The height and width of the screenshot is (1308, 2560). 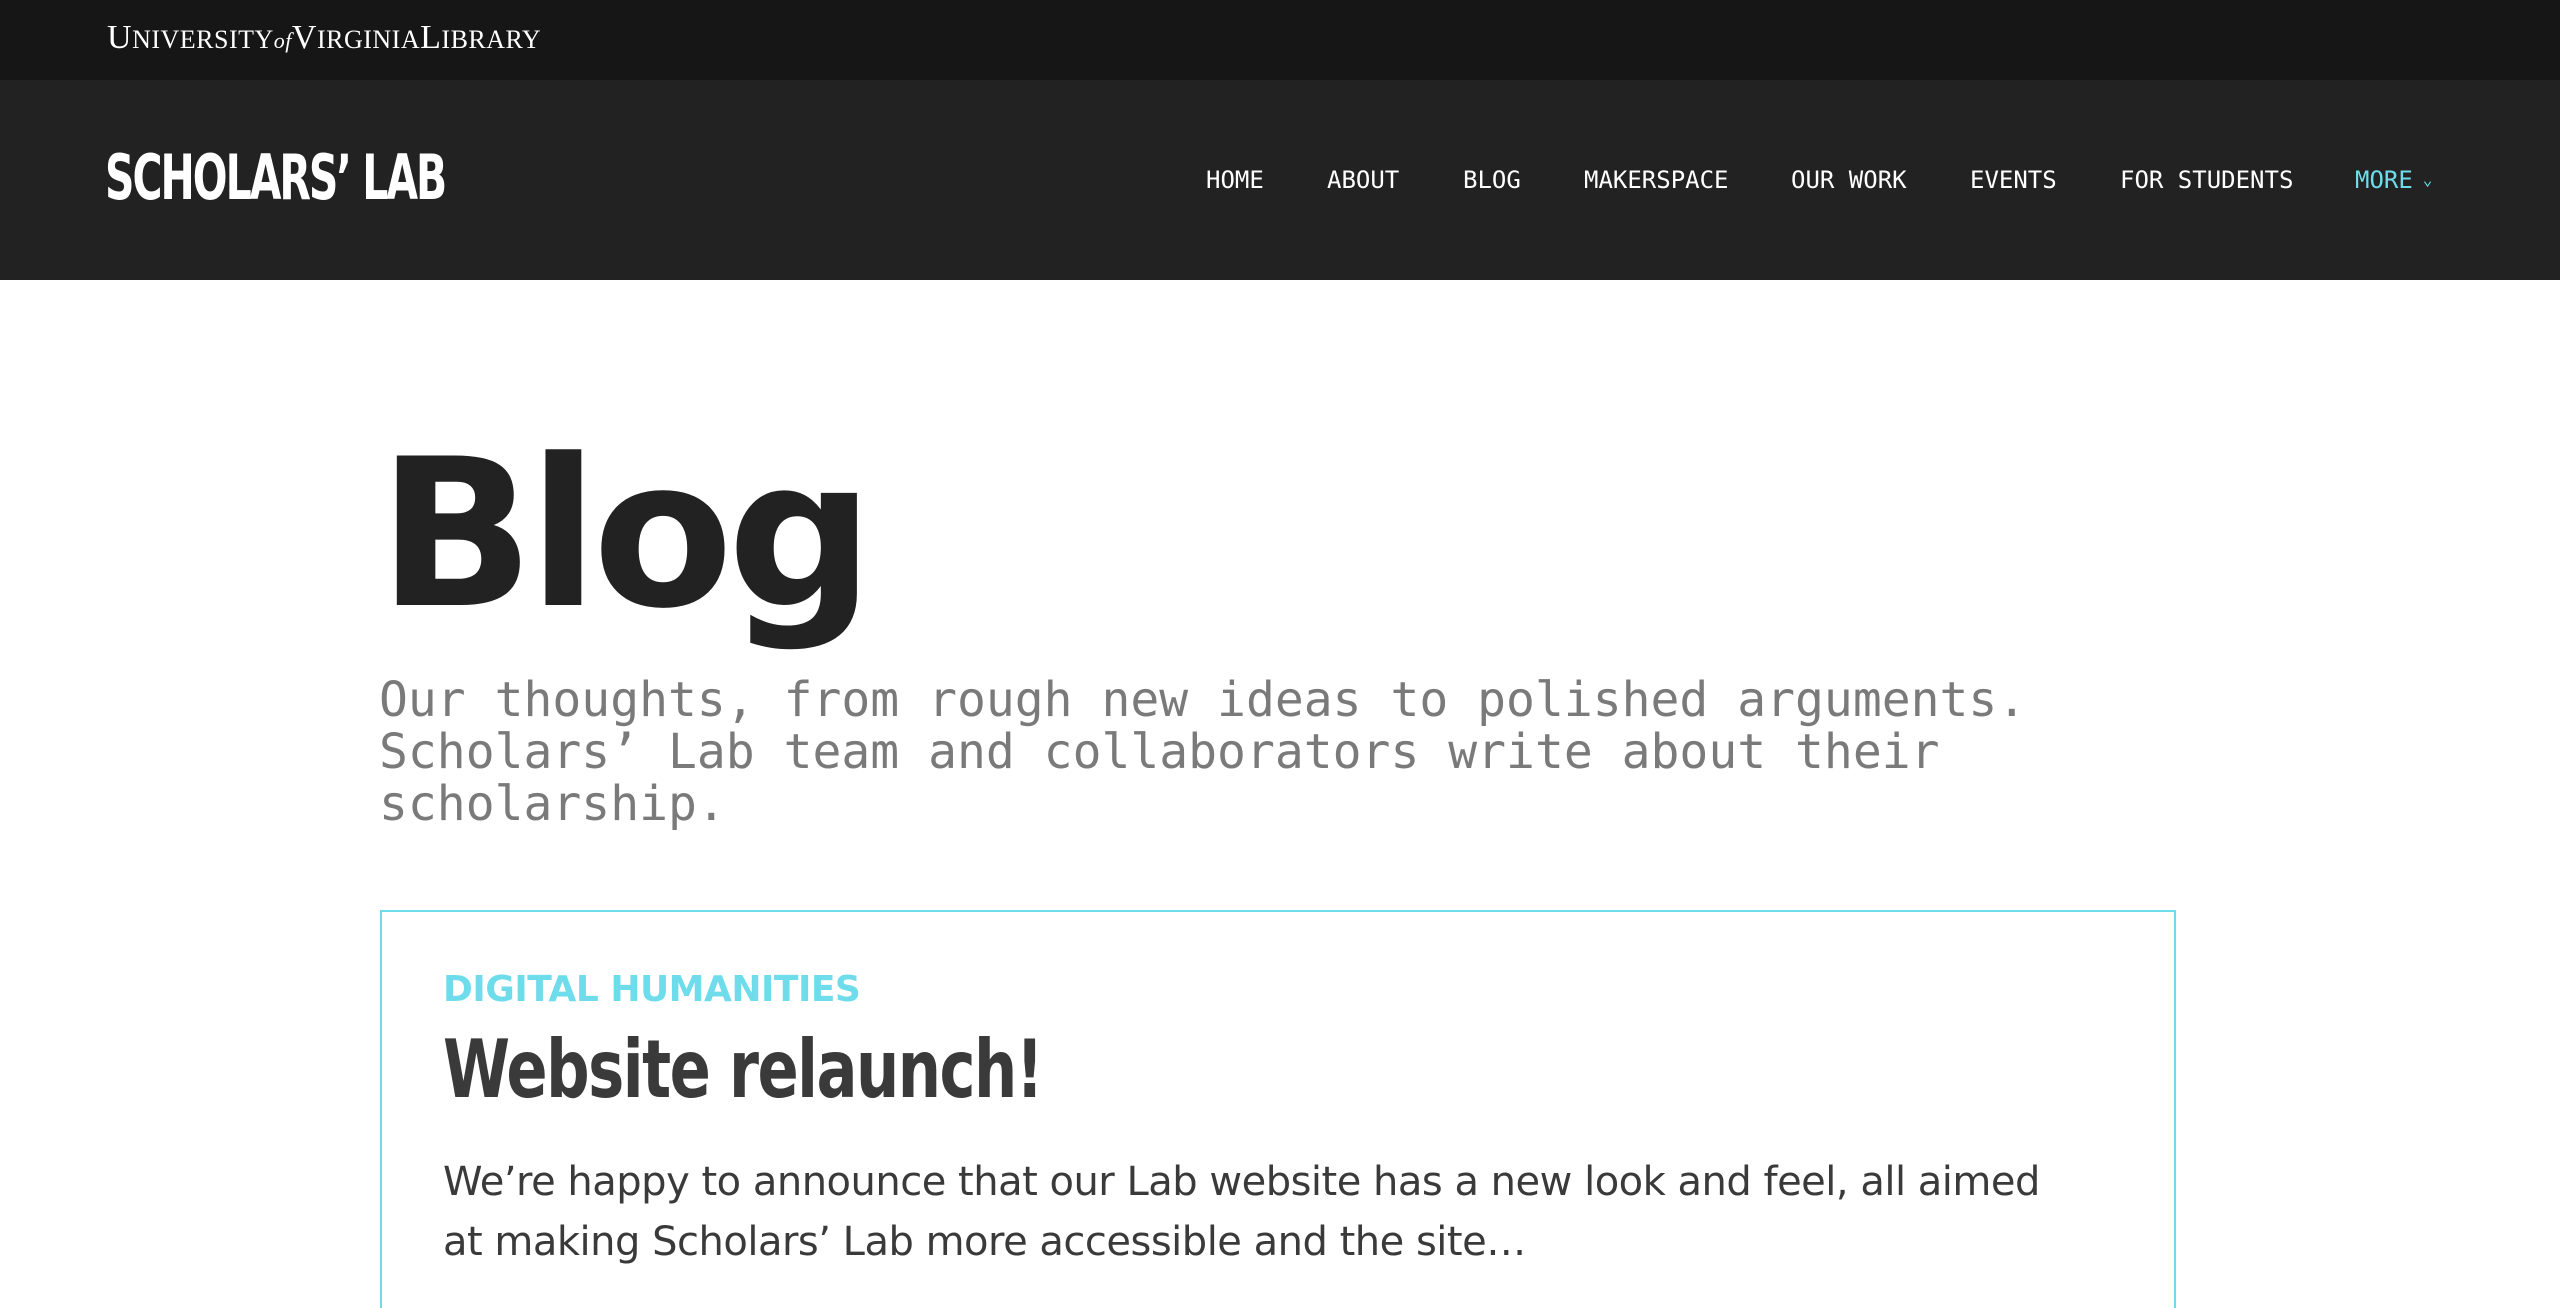 What do you see at coordinates (1656, 180) in the screenshot?
I see `nav-item-makerspace: MAKERSPACE` at bounding box center [1656, 180].